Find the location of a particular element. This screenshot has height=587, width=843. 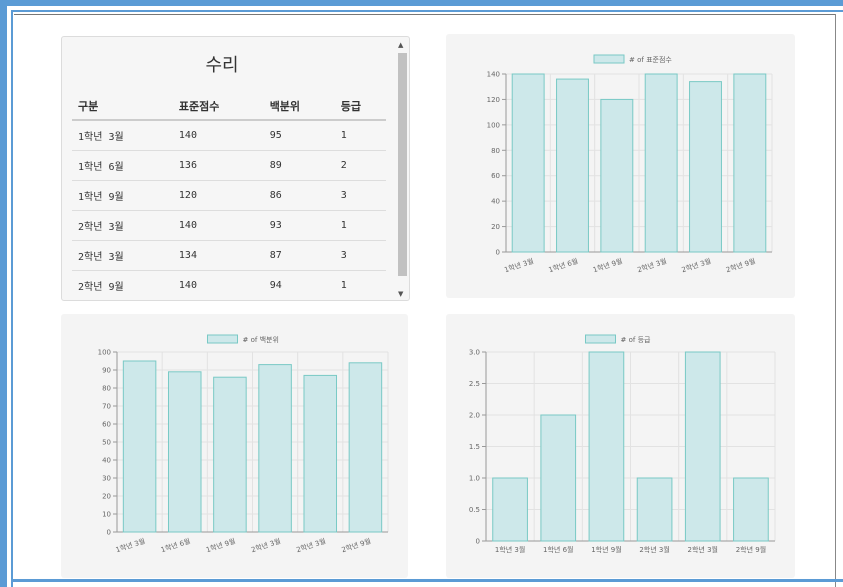

window-frame-top is located at coordinates (421, 3).